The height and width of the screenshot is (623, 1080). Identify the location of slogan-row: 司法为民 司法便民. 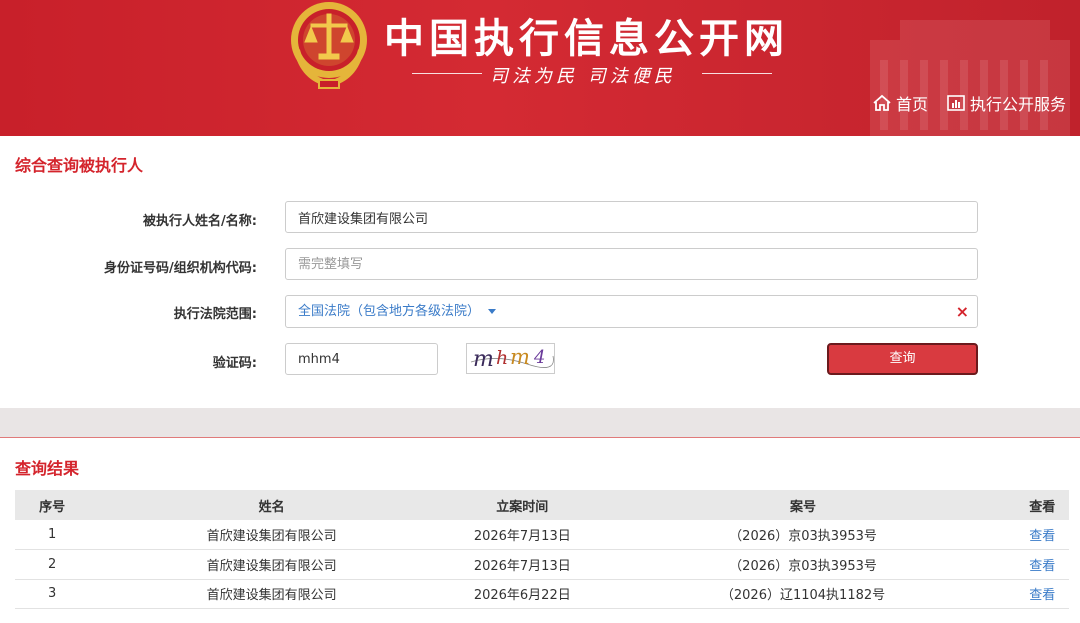
(592, 74).